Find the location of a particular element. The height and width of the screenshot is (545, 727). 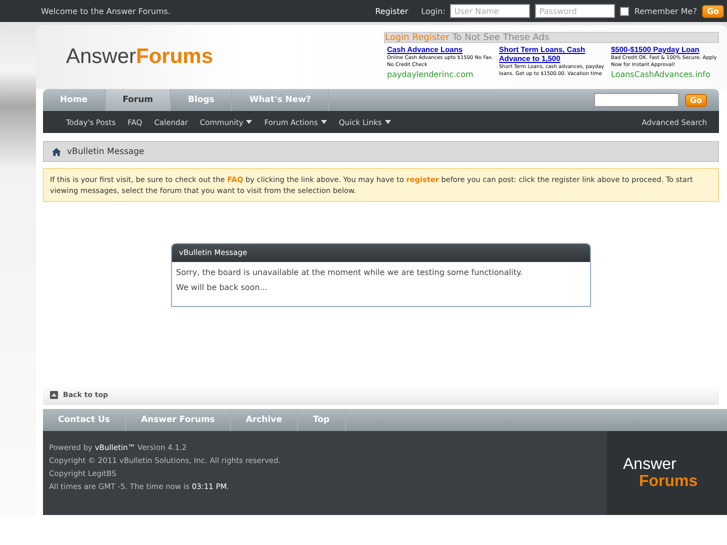

arrow-up-icon is located at coordinates (54, 395).